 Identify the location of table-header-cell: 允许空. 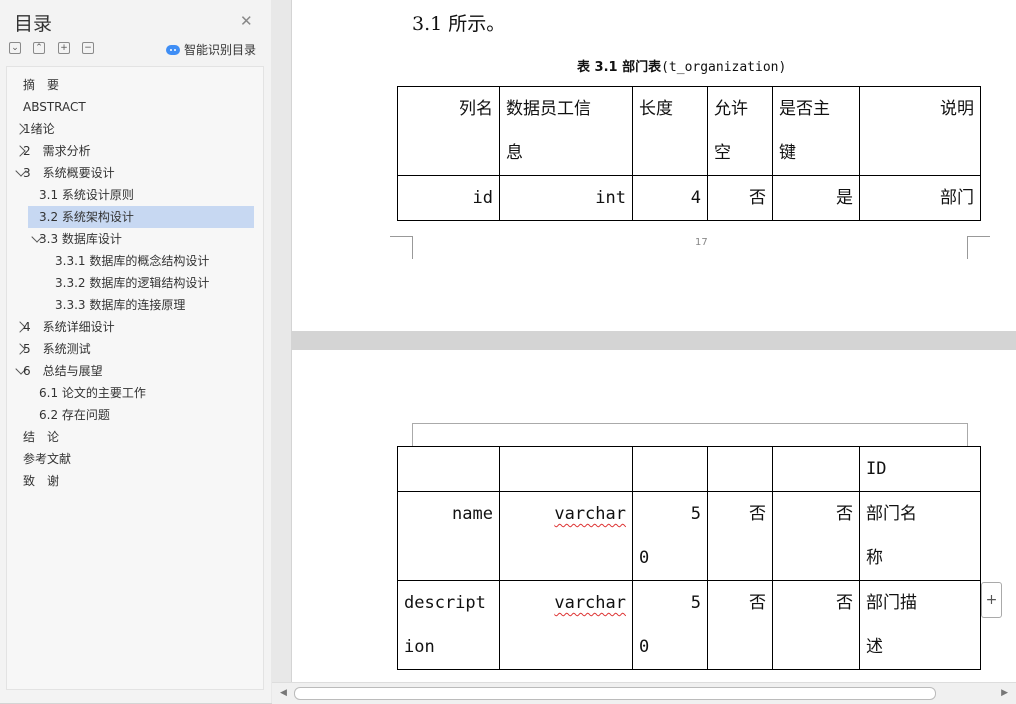
(740, 131).